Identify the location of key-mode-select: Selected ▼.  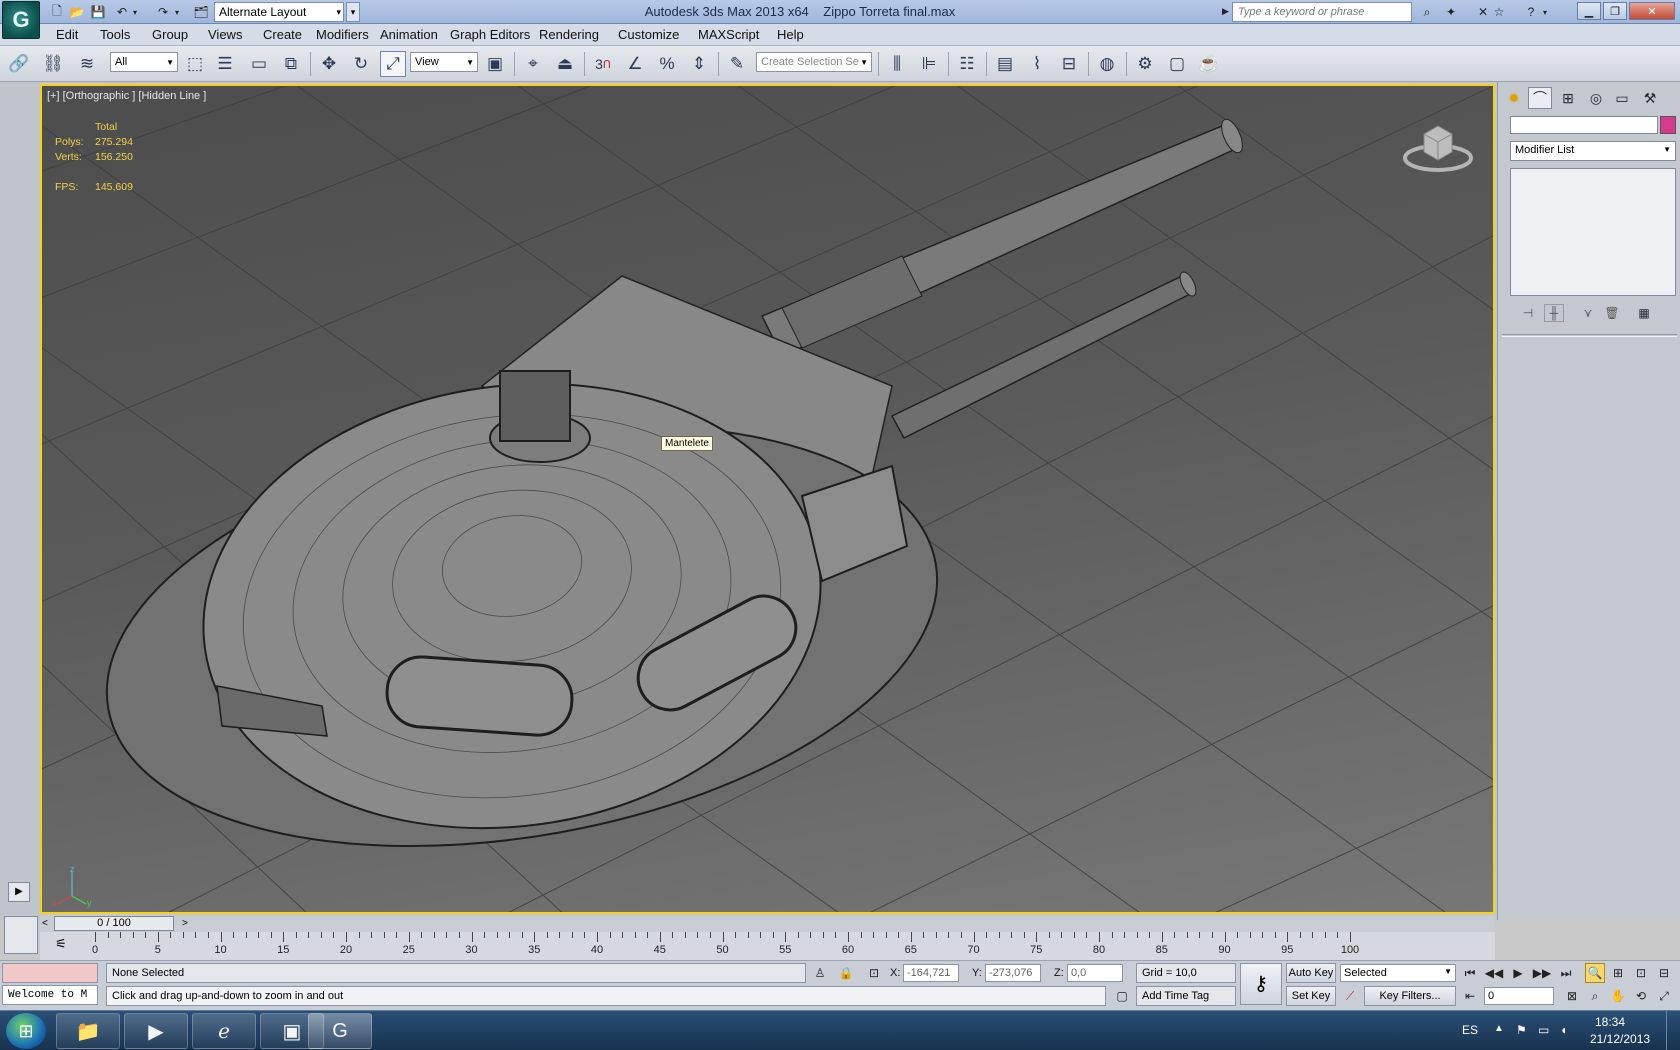
(1398, 973).